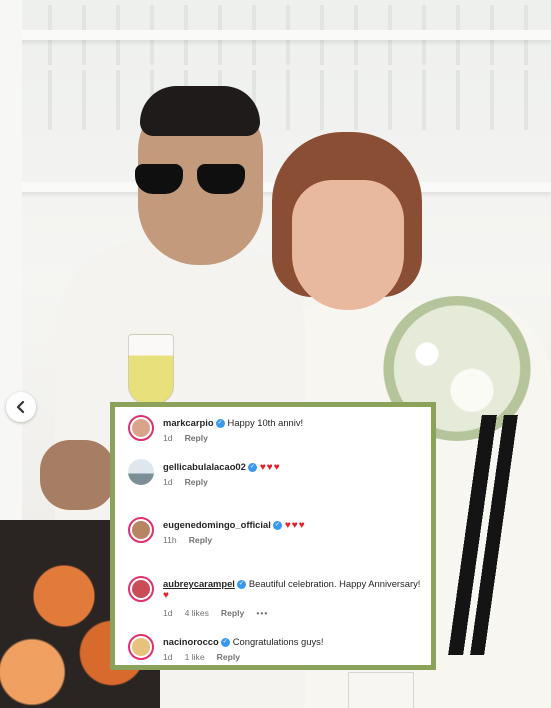 Image resolution: width=551 pixels, height=708 pixels. Describe the element at coordinates (77, 475) in the screenshot. I see `man-arm` at that location.